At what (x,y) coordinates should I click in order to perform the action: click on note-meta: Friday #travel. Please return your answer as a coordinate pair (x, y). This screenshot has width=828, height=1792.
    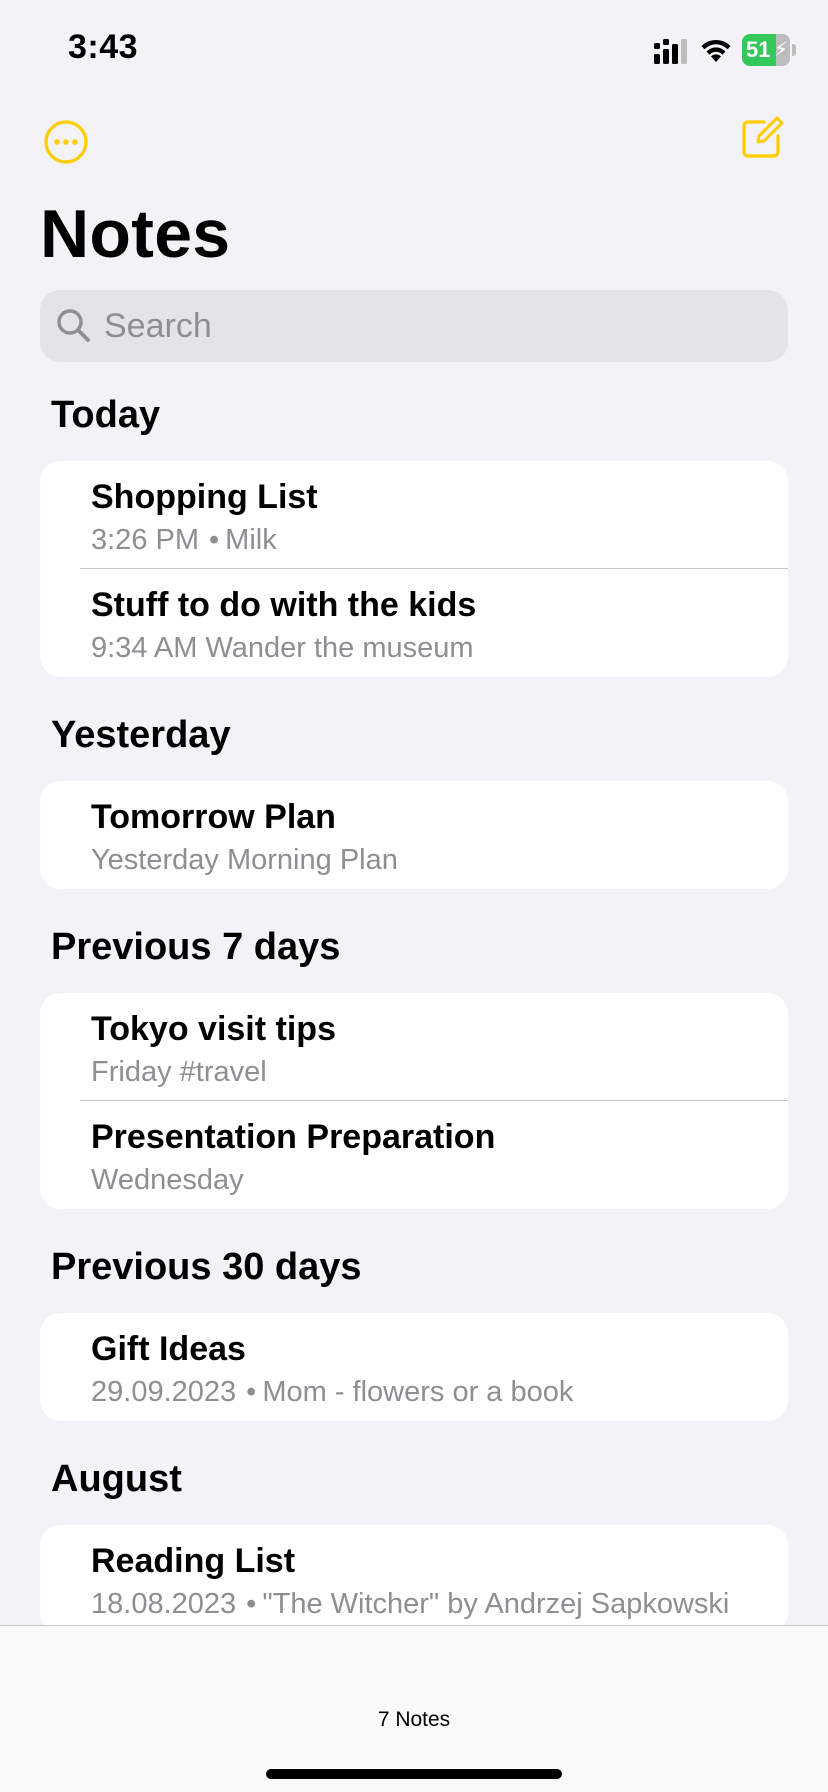
    Looking at the image, I should click on (179, 1072).